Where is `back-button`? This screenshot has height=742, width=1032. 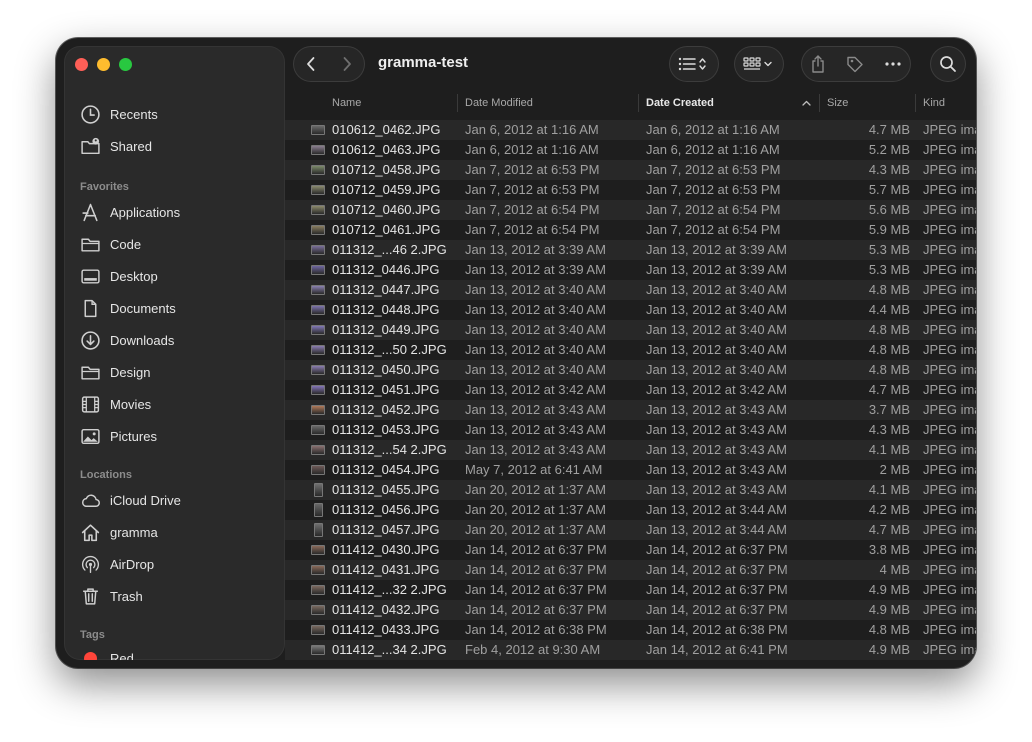 back-button is located at coordinates (311, 64).